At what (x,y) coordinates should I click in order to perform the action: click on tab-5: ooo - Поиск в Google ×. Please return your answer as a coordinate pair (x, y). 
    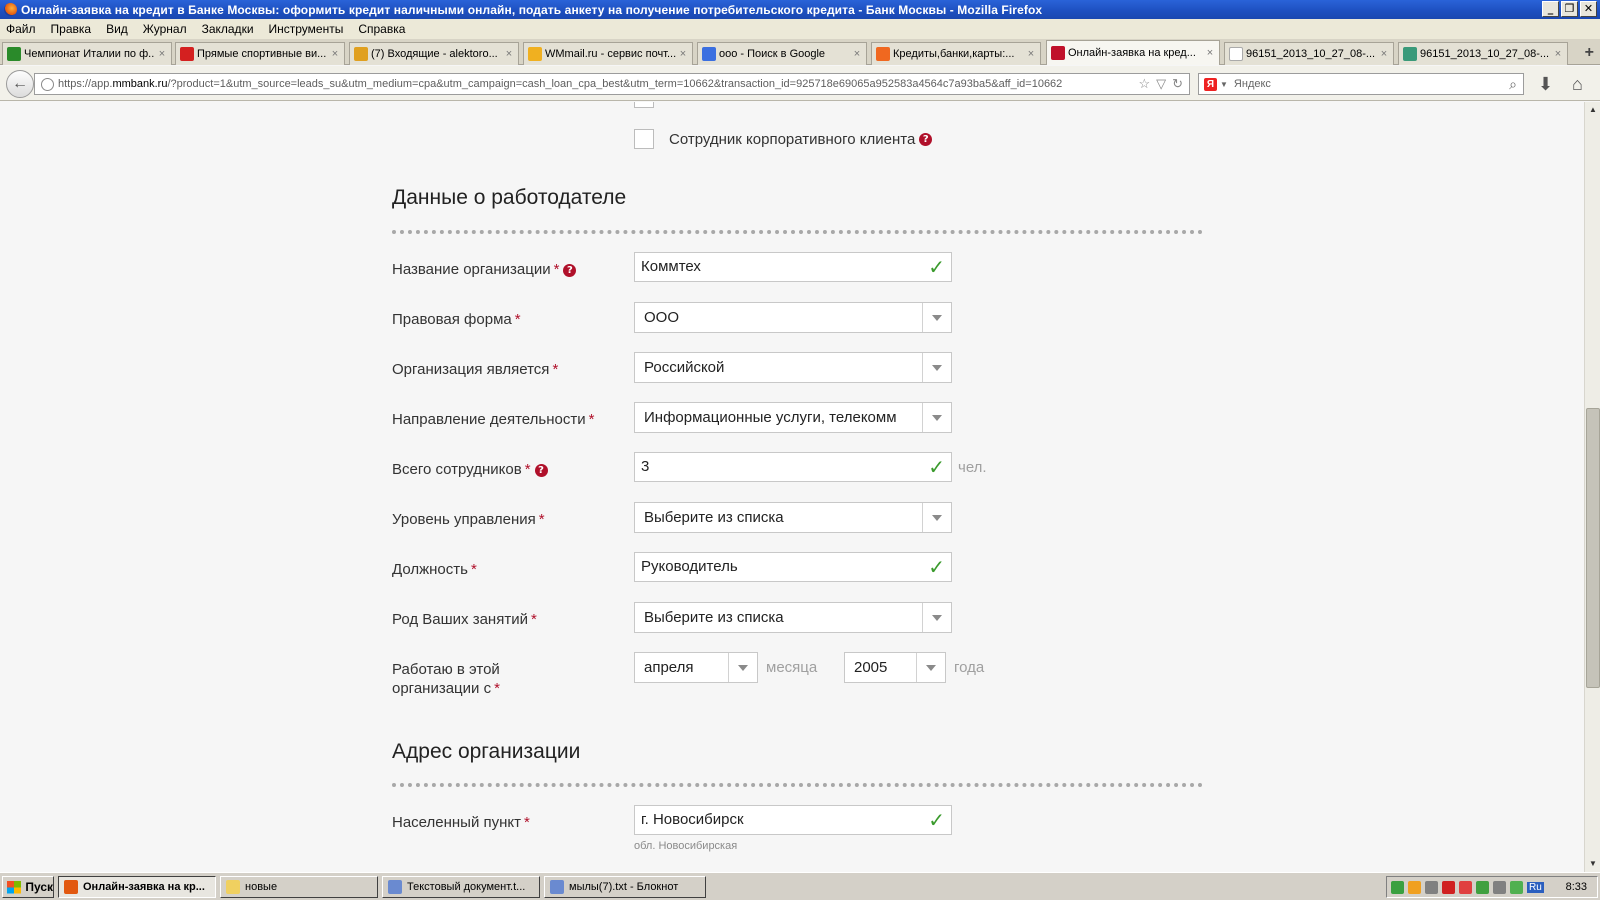
    Looking at the image, I should click on (782, 53).